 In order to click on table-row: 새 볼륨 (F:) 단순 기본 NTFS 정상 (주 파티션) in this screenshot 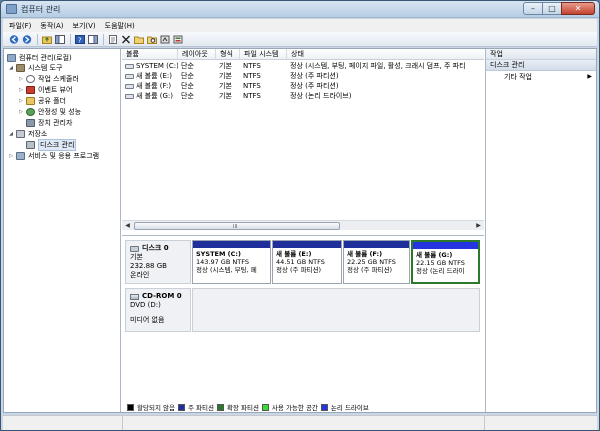, I will do `click(303, 86)`.